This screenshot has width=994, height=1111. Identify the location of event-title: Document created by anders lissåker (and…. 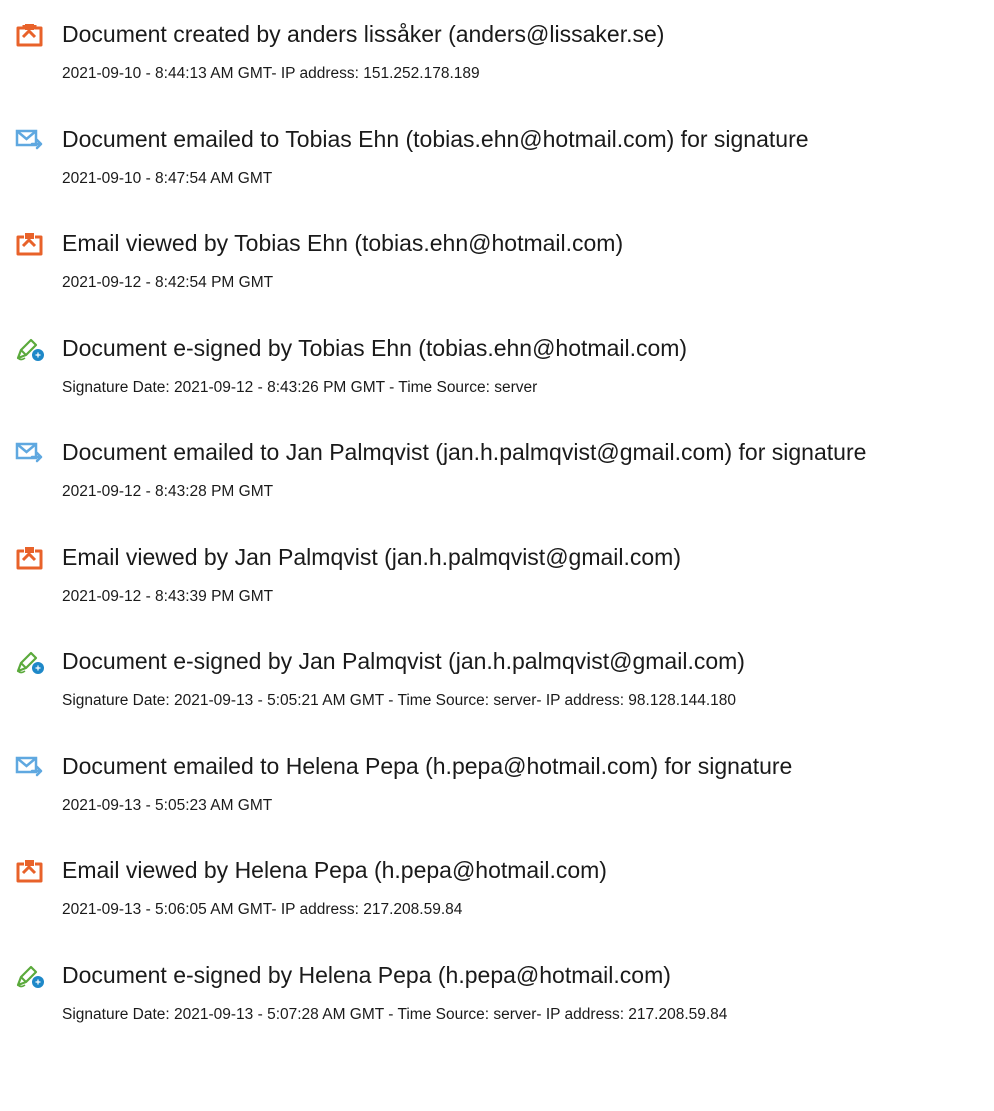
(363, 34).